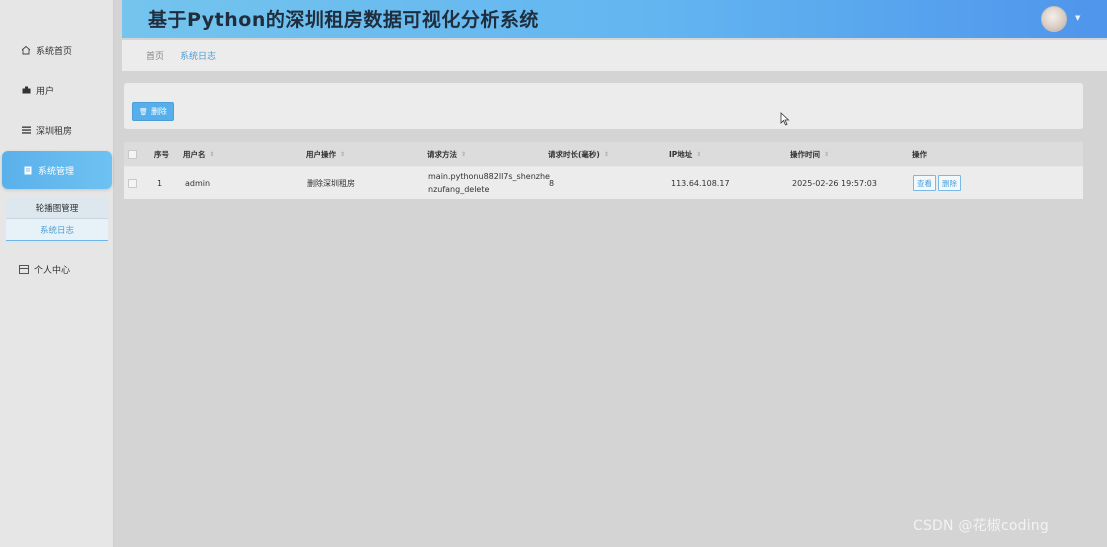 The width and height of the screenshot is (1107, 547). Describe the element at coordinates (785, 118) in the screenshot. I see `mouse-pointer-icon` at that location.